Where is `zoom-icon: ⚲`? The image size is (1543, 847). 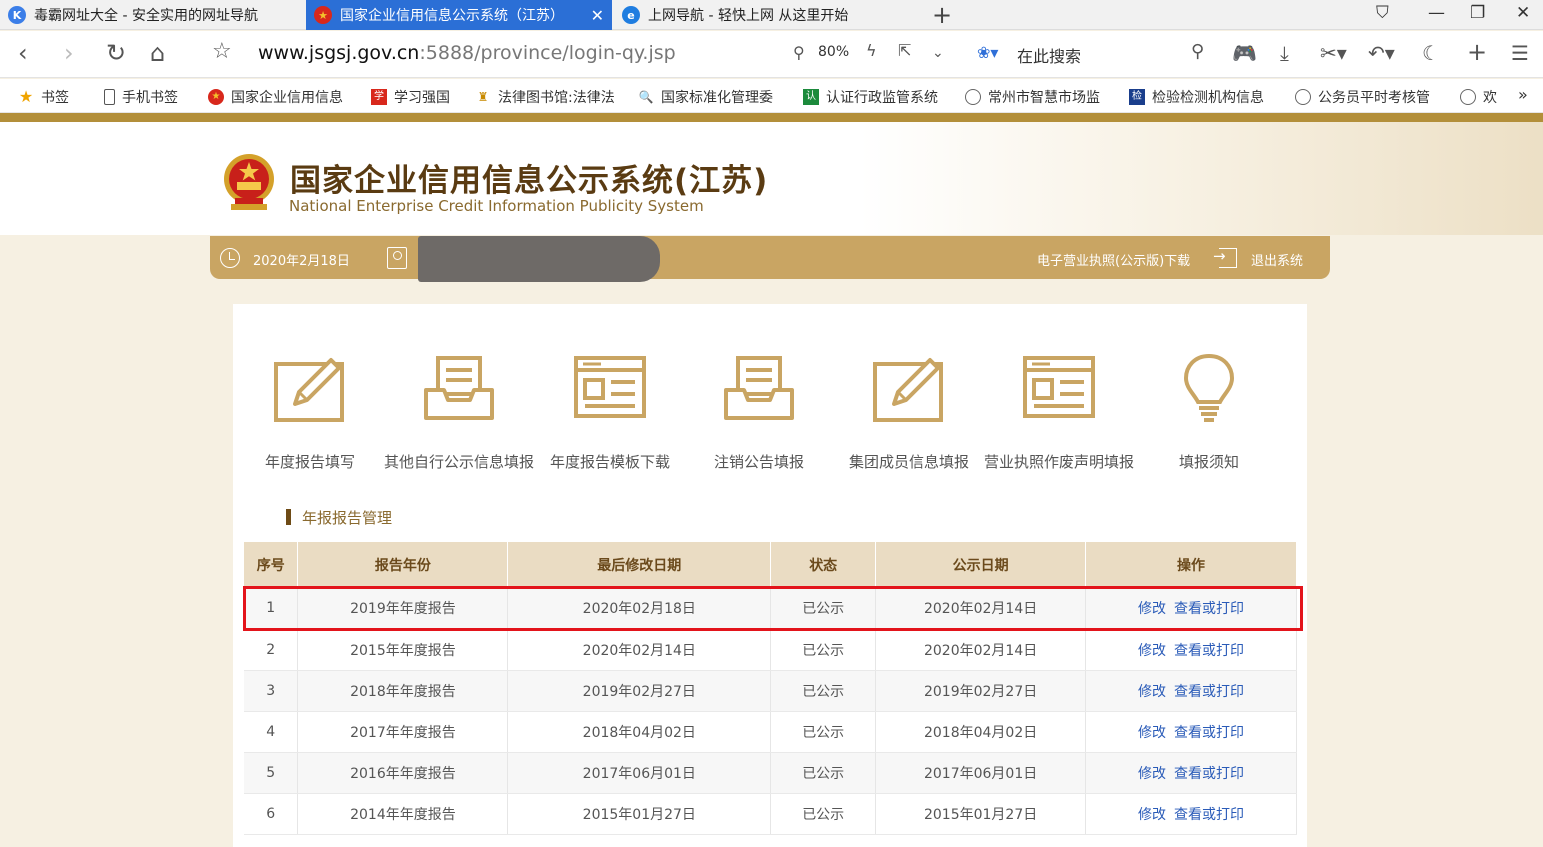
zoom-icon: ⚲ is located at coordinates (799, 52).